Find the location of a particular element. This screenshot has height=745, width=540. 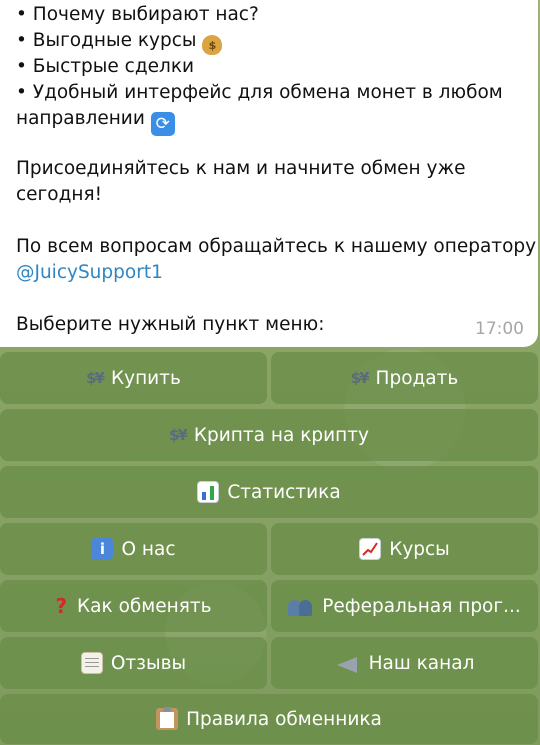

clipboard-icon is located at coordinates (167, 718).